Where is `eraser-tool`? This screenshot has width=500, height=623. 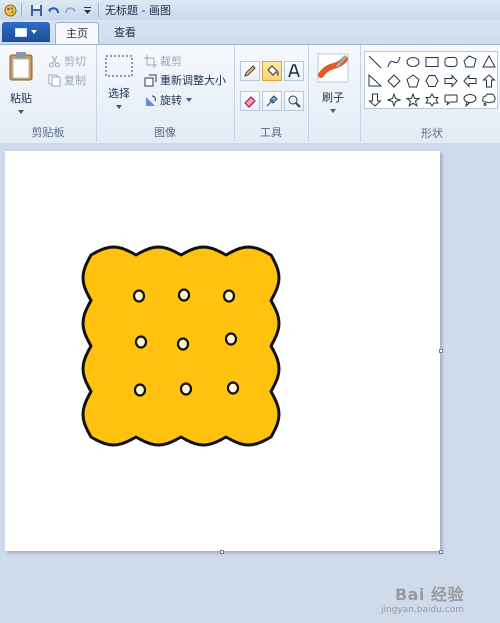
eraser-tool is located at coordinates (250, 101).